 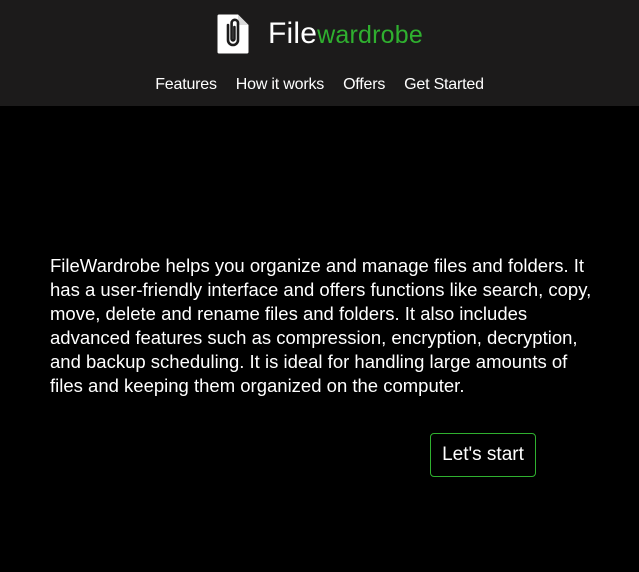 I want to click on brand-name: Filewardrobe, so click(x=345, y=34).